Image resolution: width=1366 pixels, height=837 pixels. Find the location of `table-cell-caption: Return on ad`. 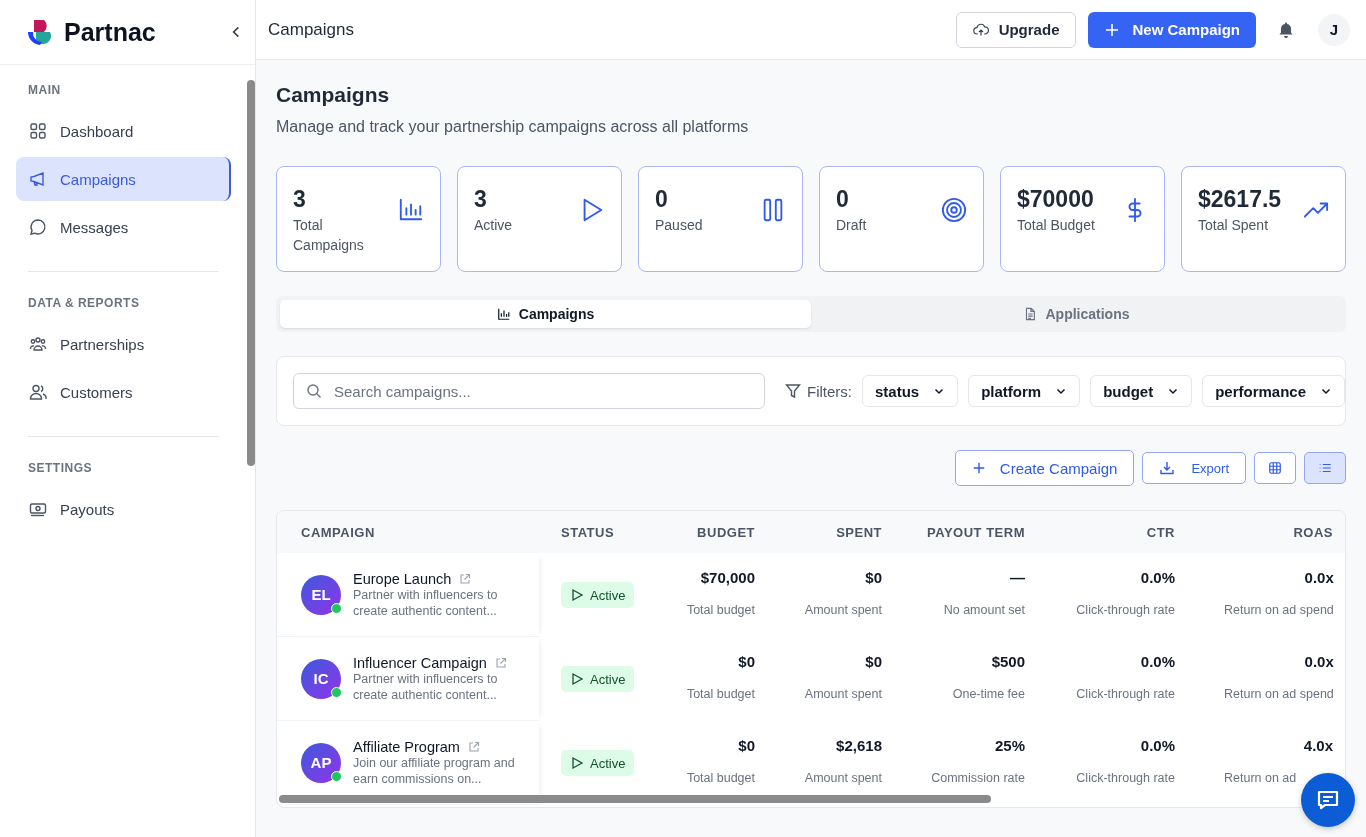

table-cell-caption: Return on ad is located at coordinates (1260, 778).